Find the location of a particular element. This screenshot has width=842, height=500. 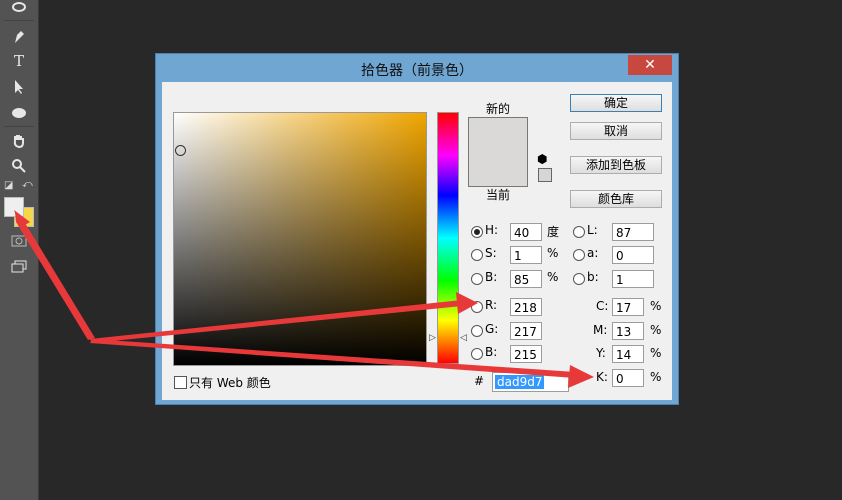

blue-label: B: is located at coordinates (491, 352).